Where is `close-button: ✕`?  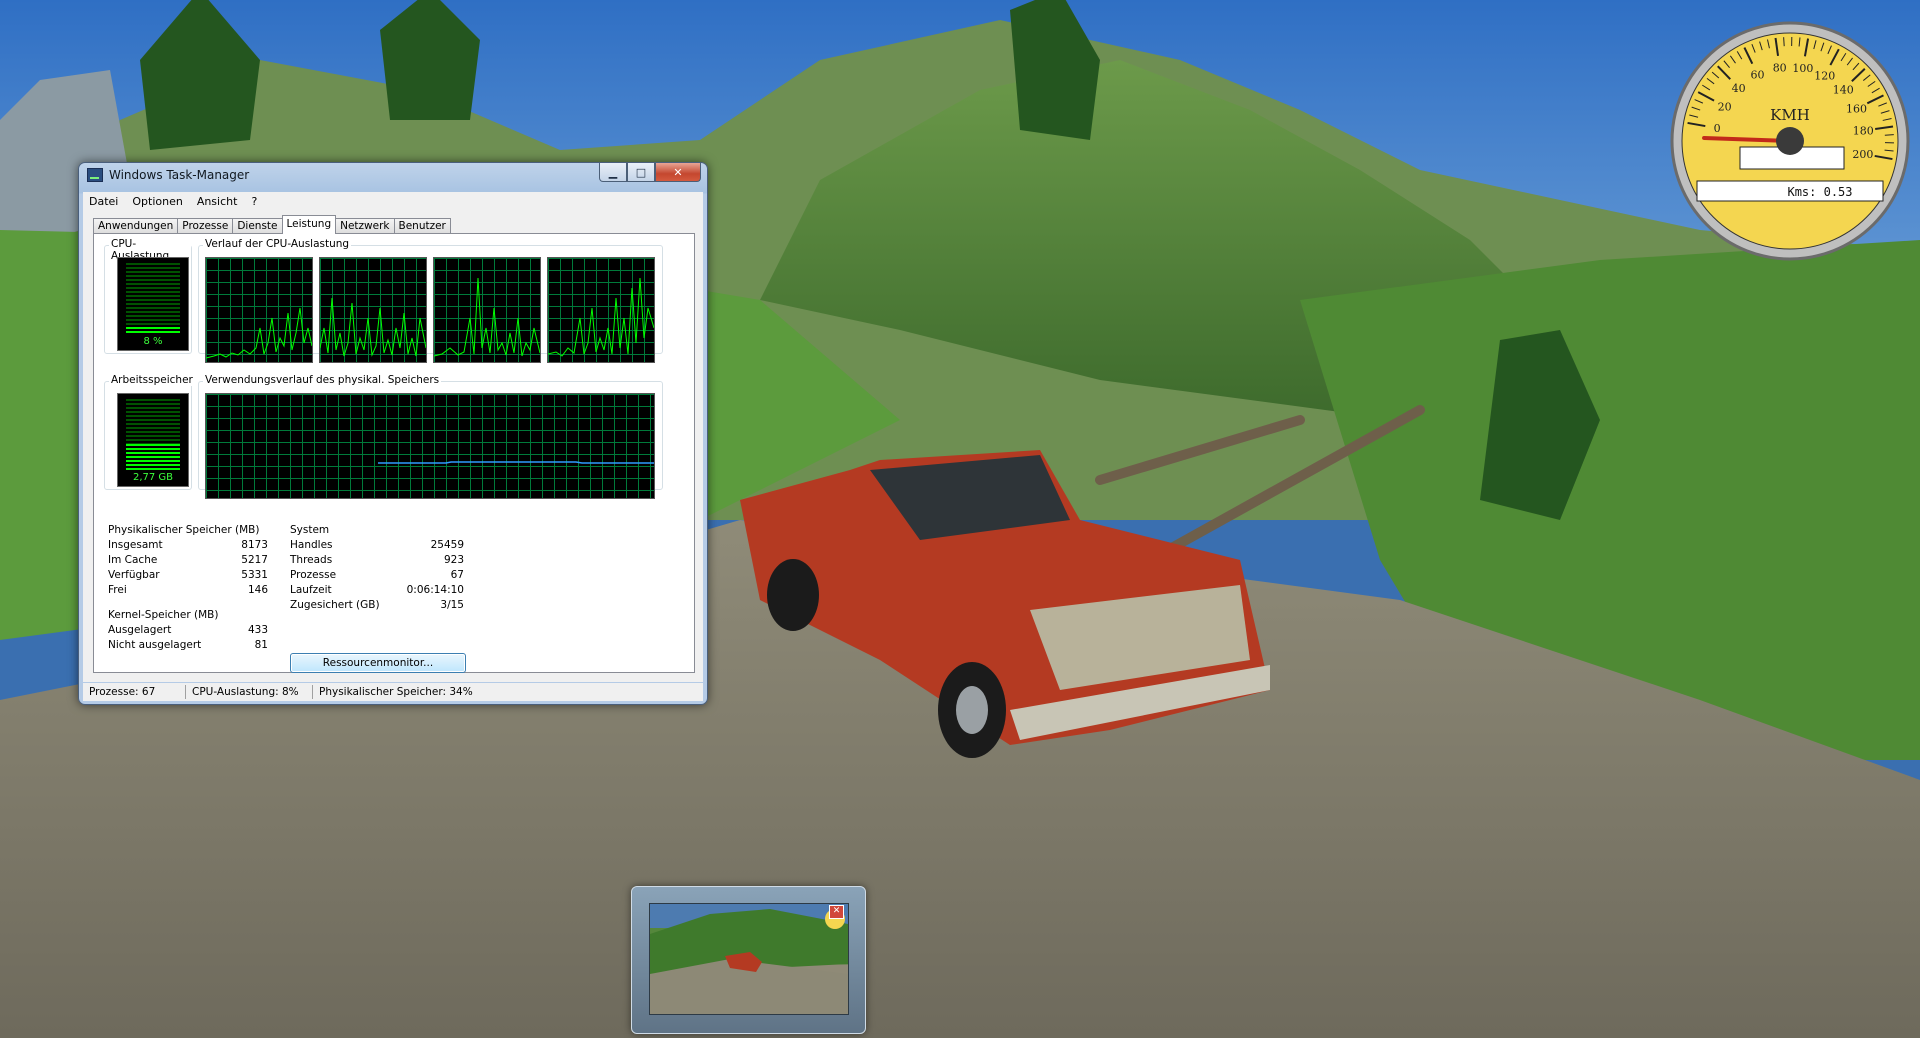
close-button: ✕ is located at coordinates (678, 172).